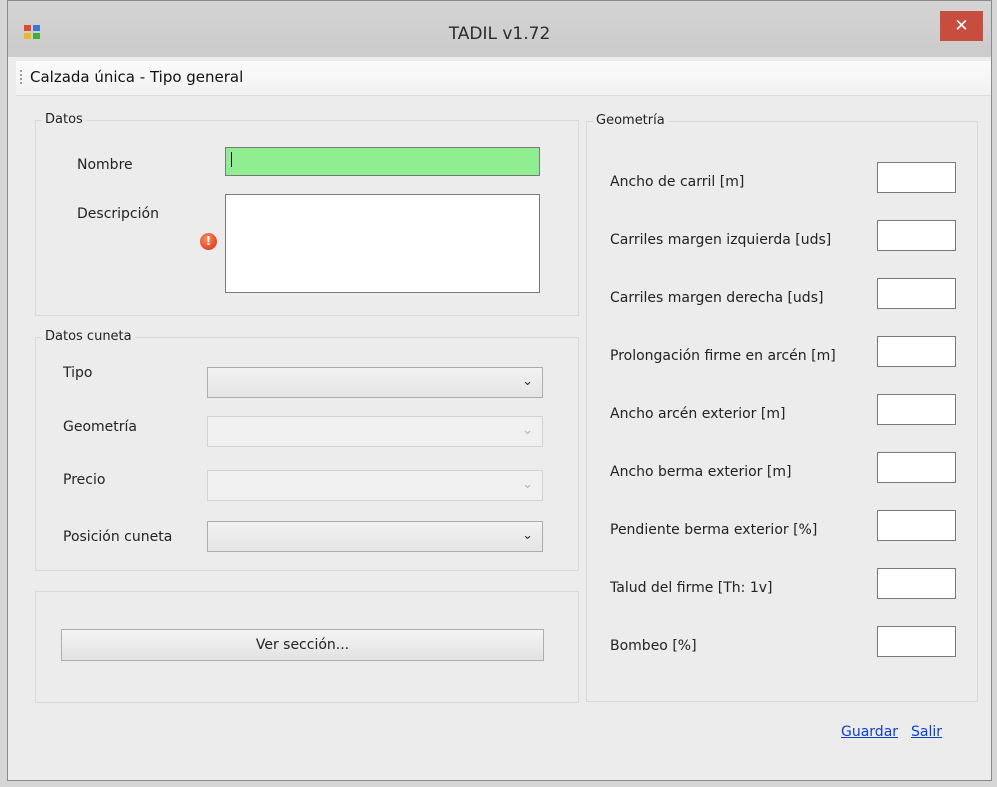 The height and width of the screenshot is (787, 997). I want to click on geometria-field-label: Ancho berma exterior [m], so click(701, 472).